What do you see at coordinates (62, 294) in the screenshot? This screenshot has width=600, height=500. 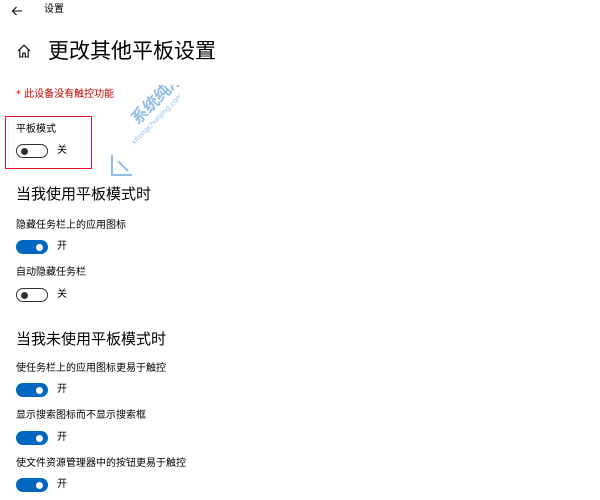 I see `auto-hide-taskbar-state: 关` at bounding box center [62, 294].